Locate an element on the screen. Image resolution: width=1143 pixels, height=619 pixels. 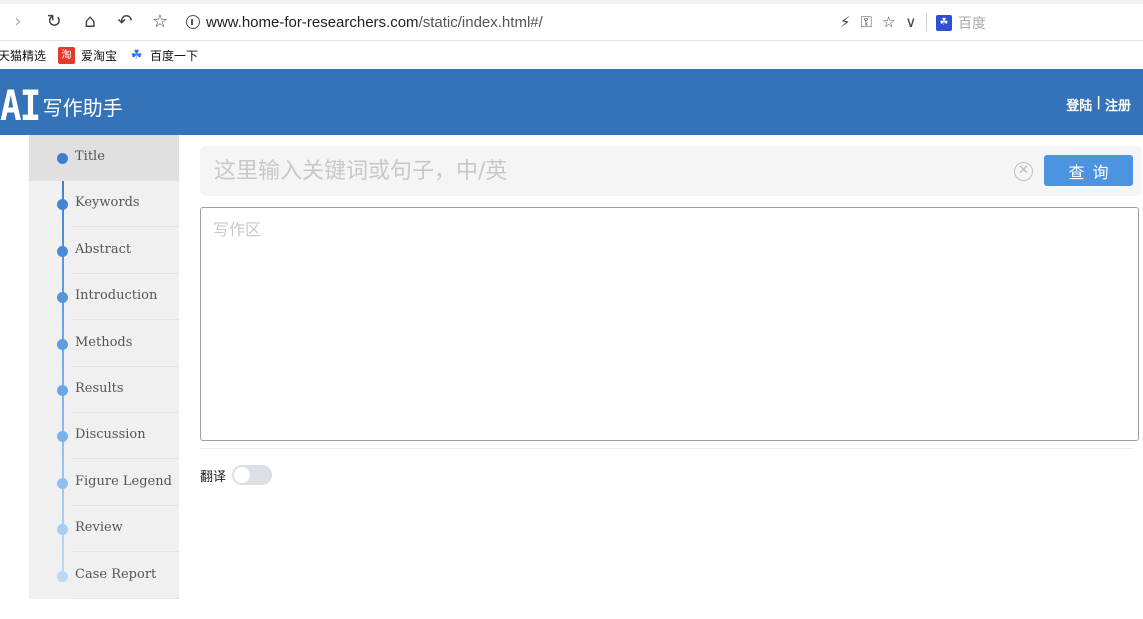
toggle-knob is located at coordinates (242, 475).